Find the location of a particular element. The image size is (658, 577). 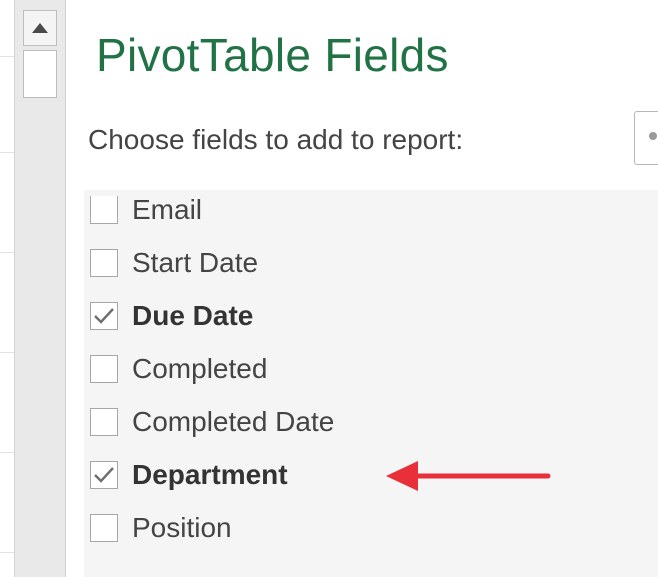

spreadsheet-edge is located at coordinates (7, 288).